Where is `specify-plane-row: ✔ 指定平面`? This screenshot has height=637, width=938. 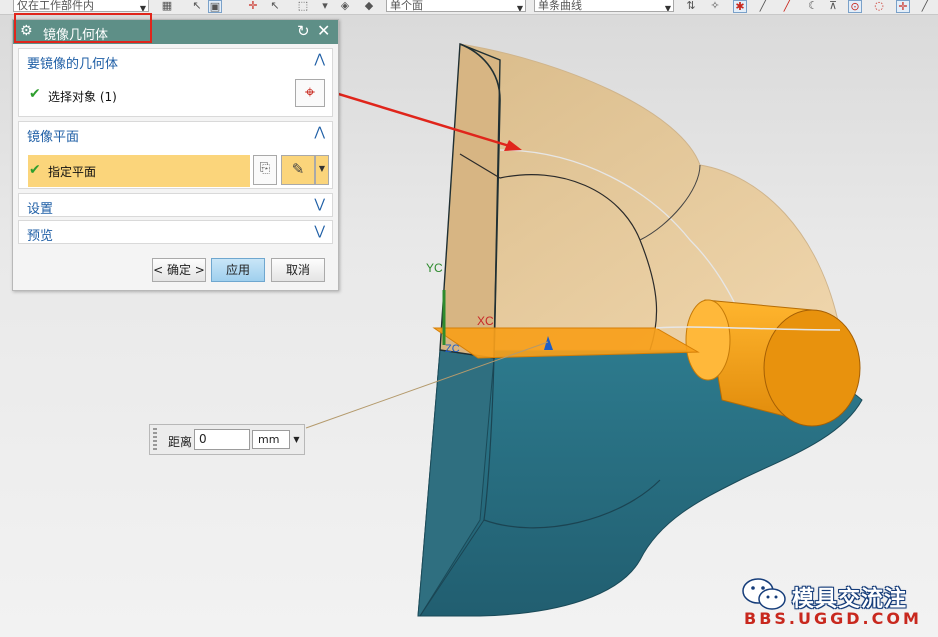 specify-plane-row: ✔ 指定平面 is located at coordinates (139, 171).